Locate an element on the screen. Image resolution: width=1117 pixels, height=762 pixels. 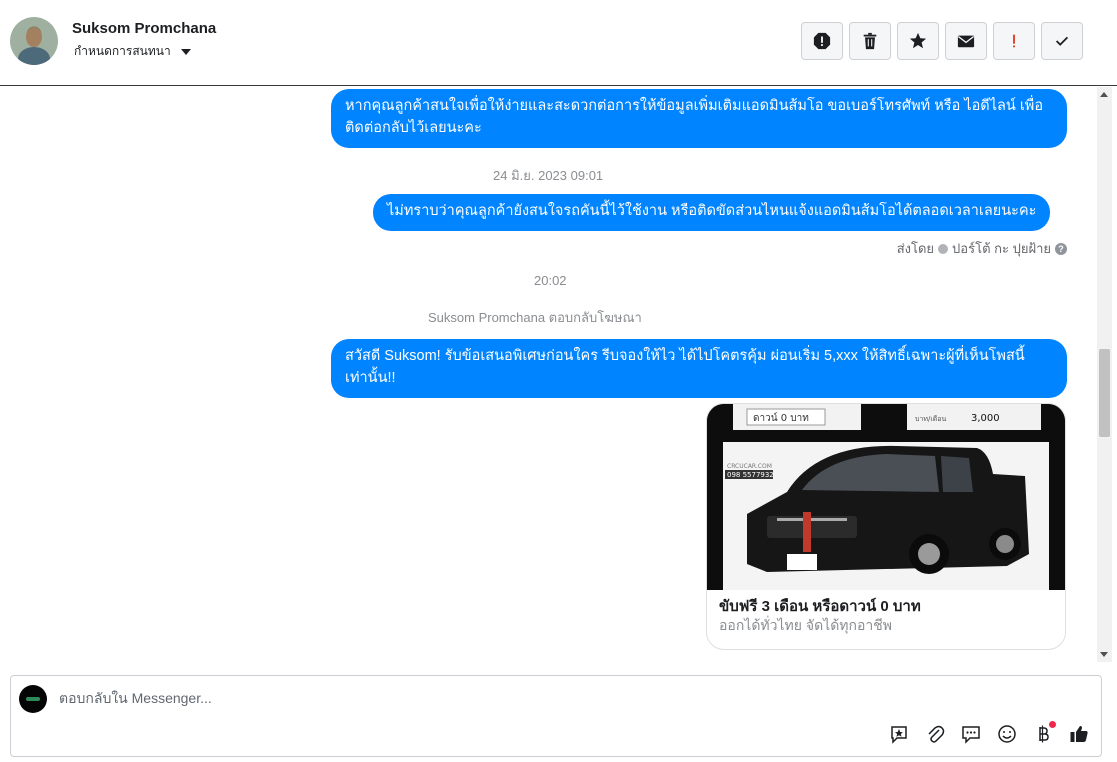
mark-spam-button is located at coordinates (822, 41).